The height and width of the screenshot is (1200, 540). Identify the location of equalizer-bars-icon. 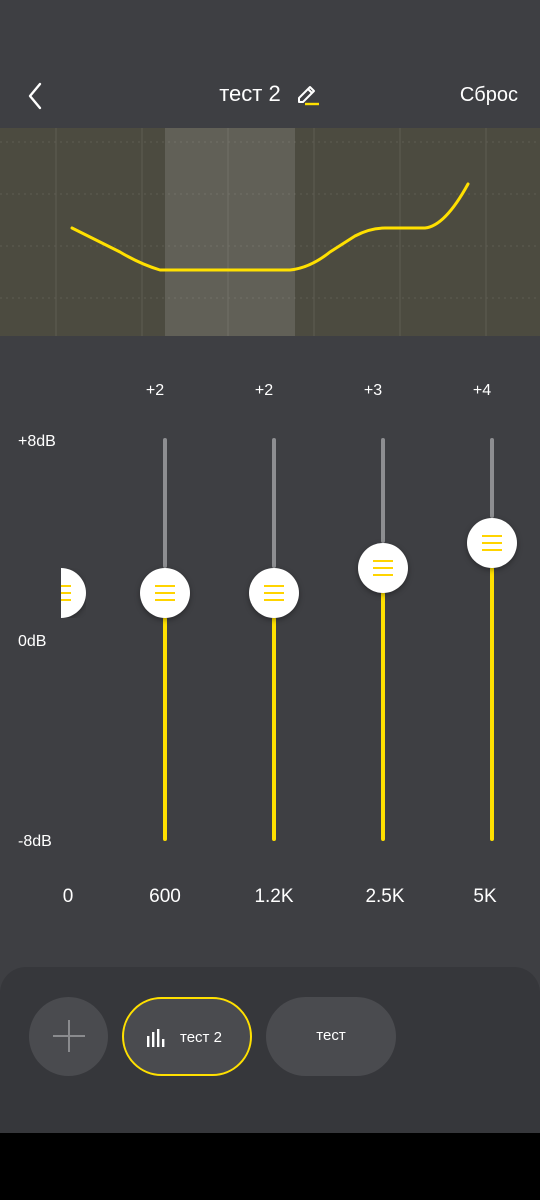
(156, 1038).